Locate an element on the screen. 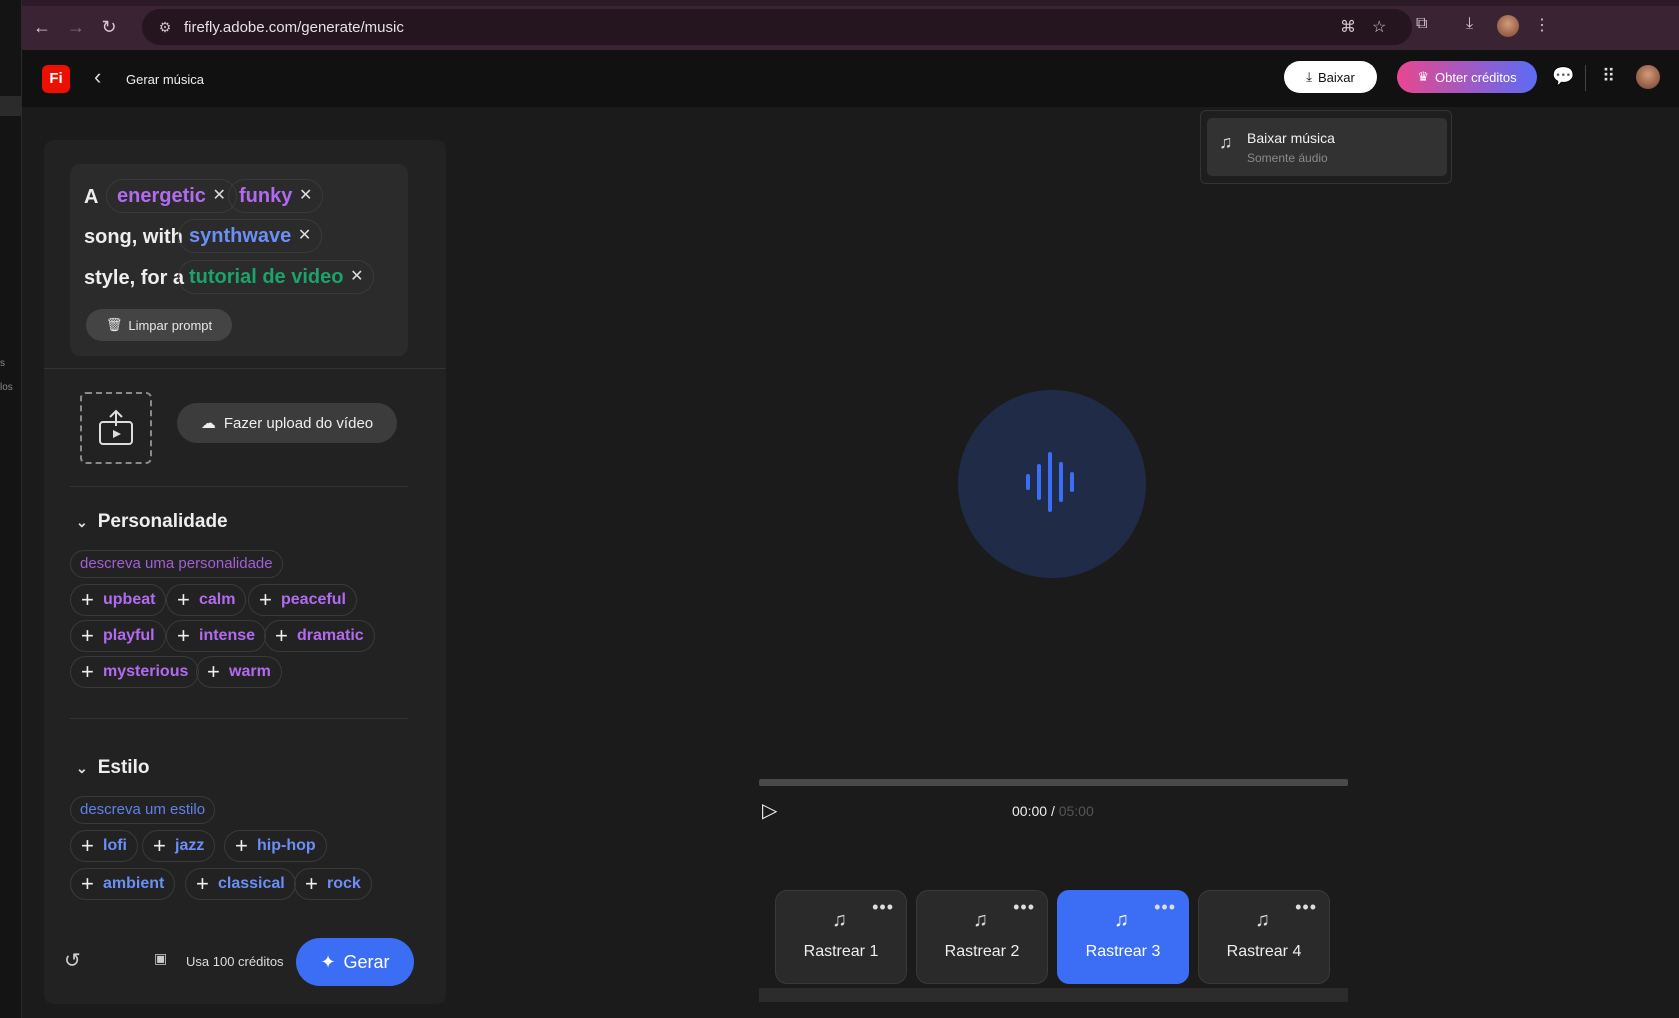  back-arrow-icon: ← is located at coordinates (42, 27).